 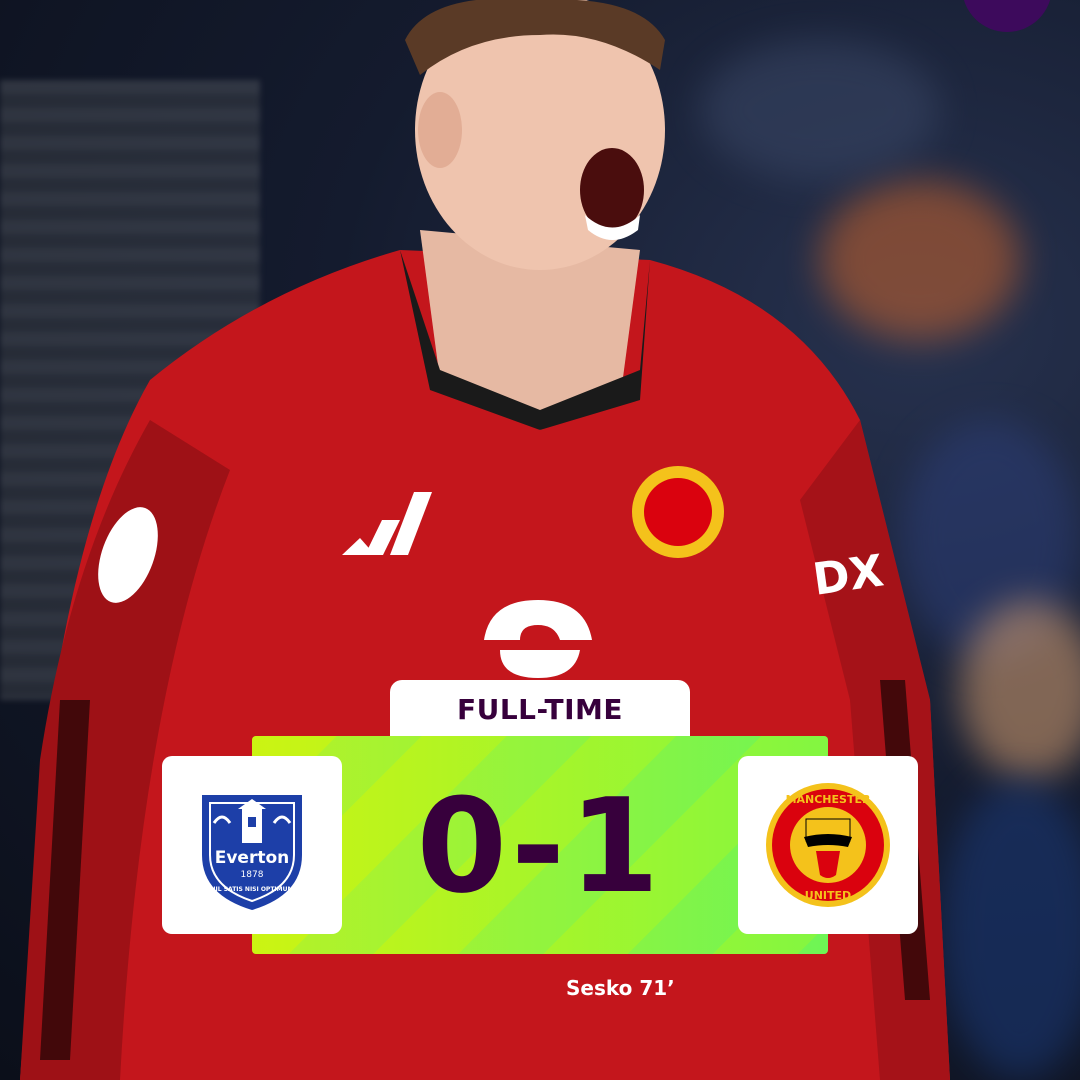 I want to click on full-time-label-tab: FULL-TIME, so click(x=540, y=709).